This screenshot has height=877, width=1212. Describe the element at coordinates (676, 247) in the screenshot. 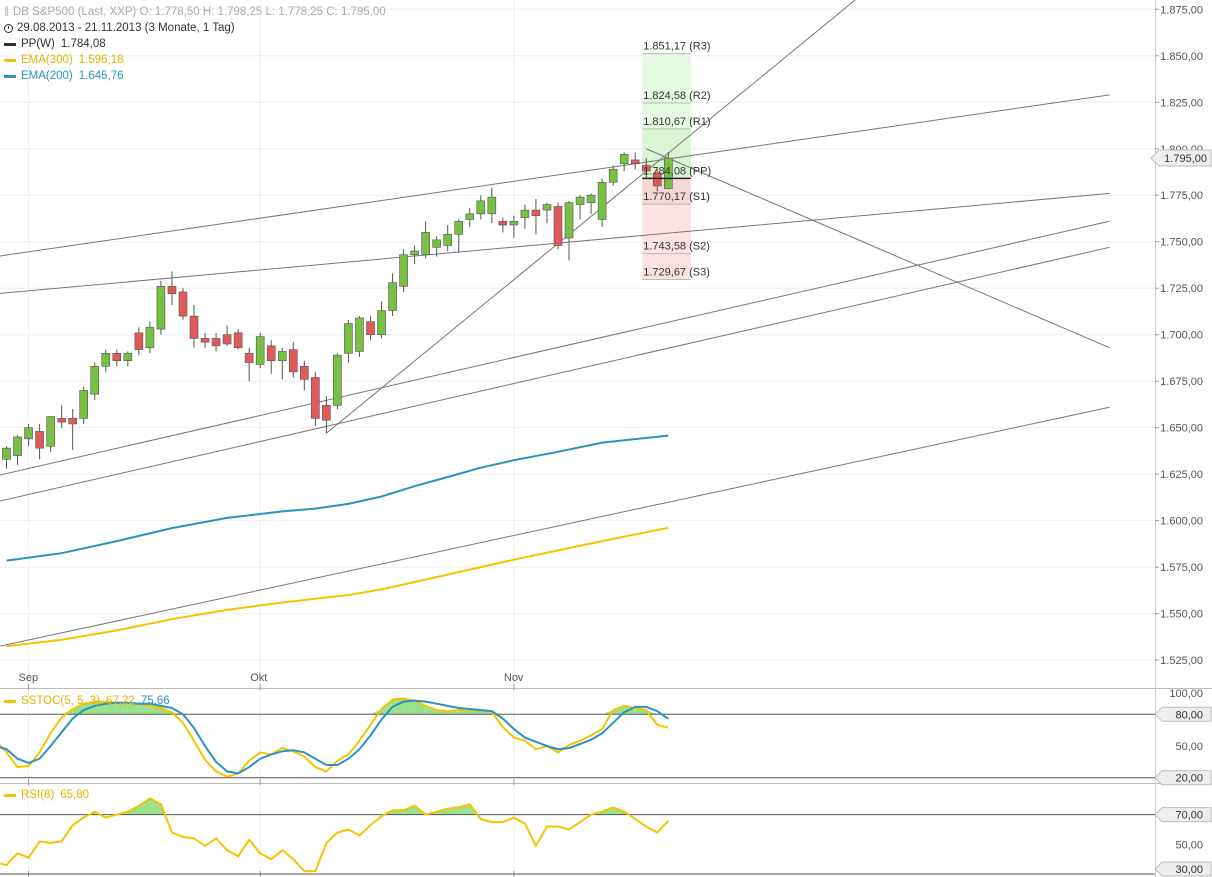

I see `pivot-level-label: 1.743,58 (S2)` at that location.